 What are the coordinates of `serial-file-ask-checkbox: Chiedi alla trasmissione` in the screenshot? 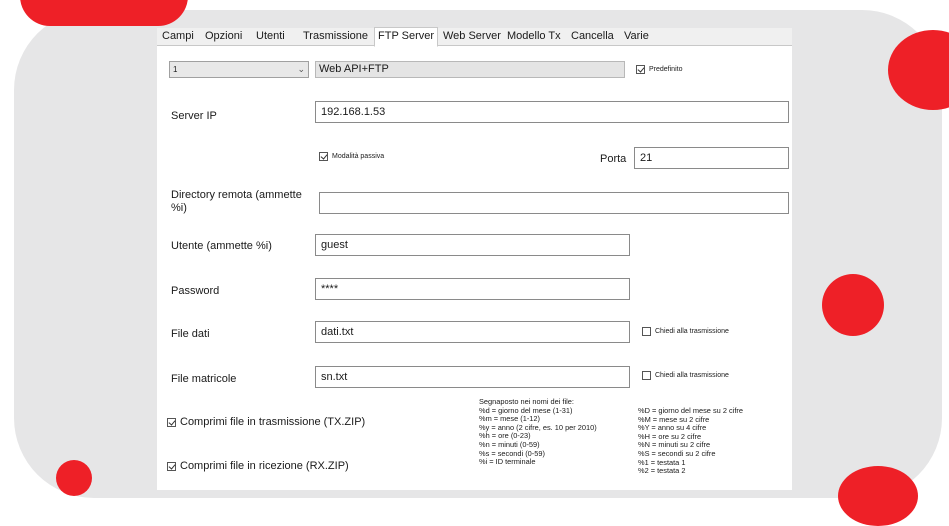 It's located at (685, 375).